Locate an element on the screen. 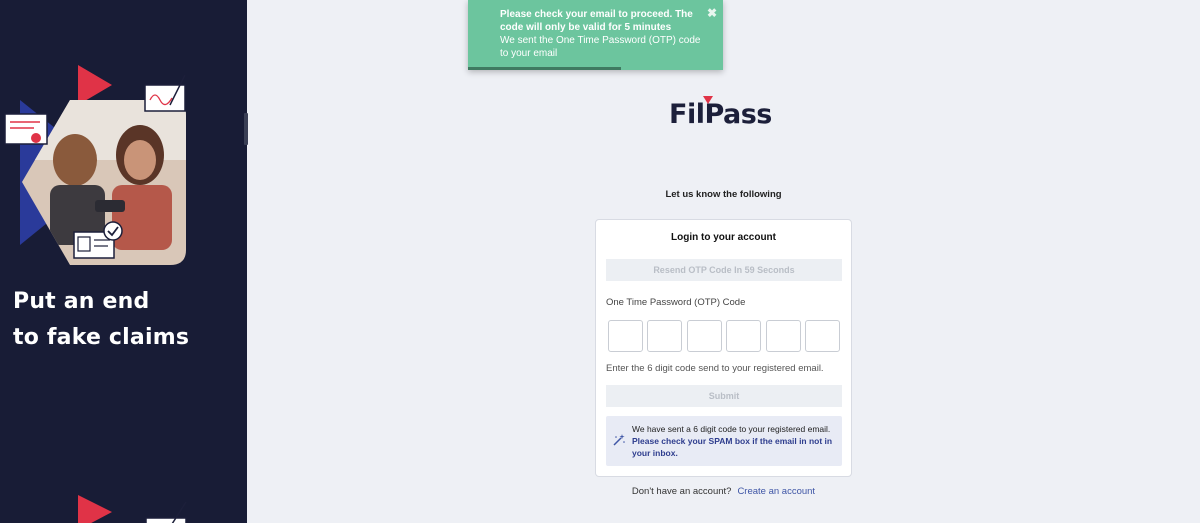 Image resolution: width=1200 pixels, height=523 pixels. close-icon: ✖ is located at coordinates (712, 13).